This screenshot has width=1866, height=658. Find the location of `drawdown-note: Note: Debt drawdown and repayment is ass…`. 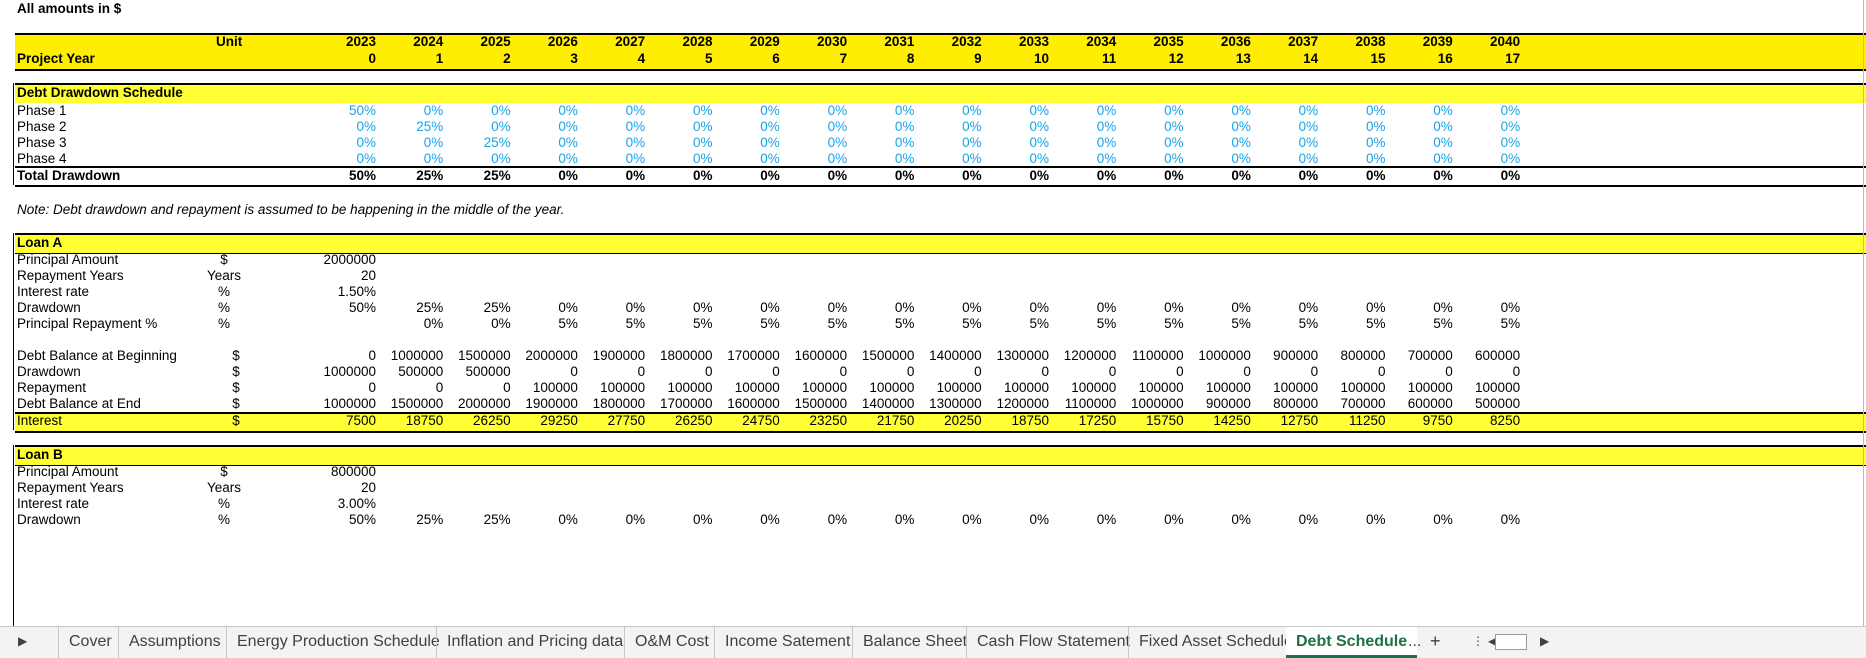

drawdown-note: Note: Debt drawdown and repayment is ass… is located at coordinates (291, 209).